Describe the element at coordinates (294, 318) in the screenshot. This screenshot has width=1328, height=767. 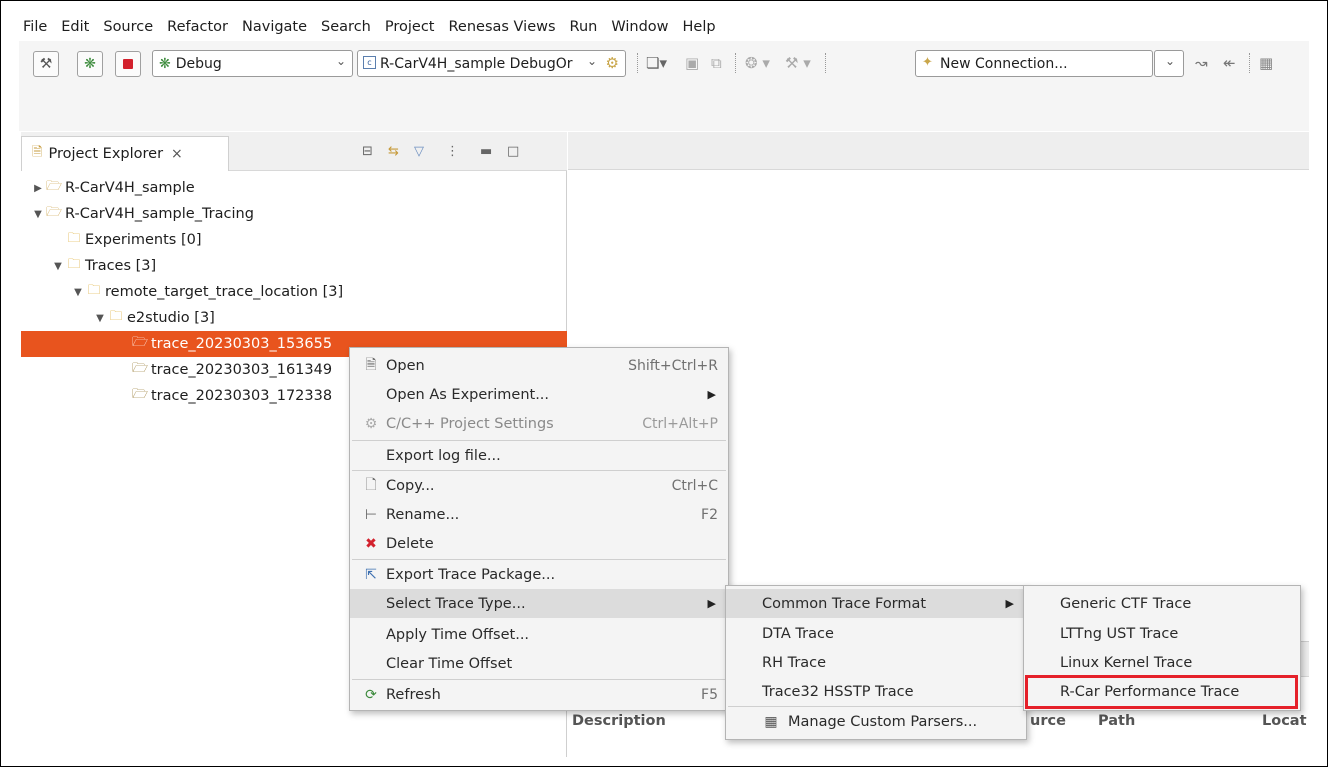
I see `tree-item: ▼ 🗀 e2studio [3]` at that location.